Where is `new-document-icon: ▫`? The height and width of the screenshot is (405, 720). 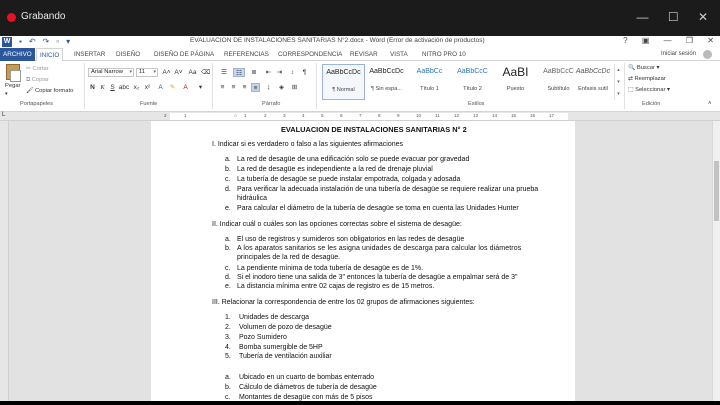 new-document-icon: ▫ is located at coordinates (57, 42).